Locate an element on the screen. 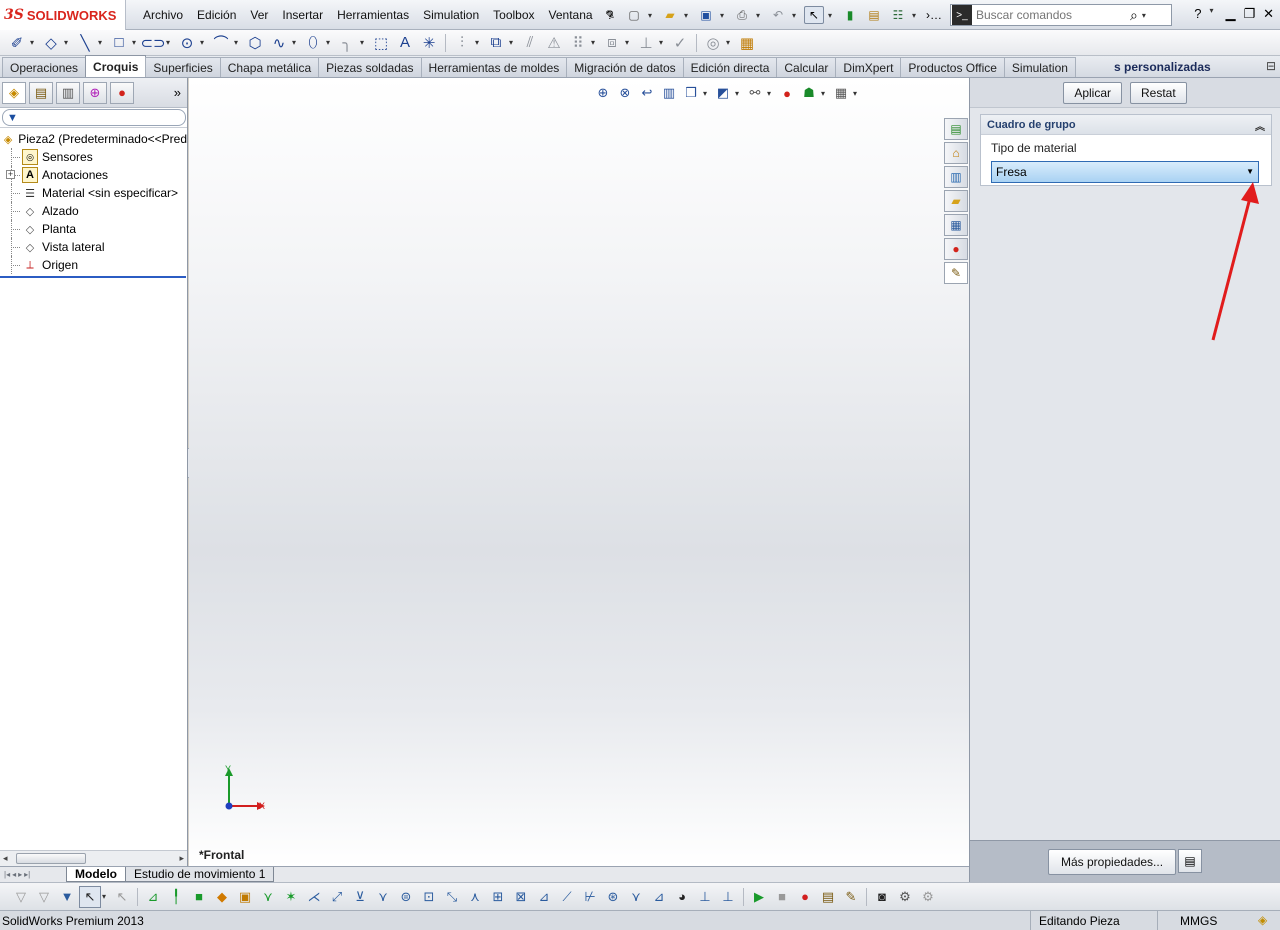 Image resolution: width=1280 pixels, height=930 pixels. snaps-dropdown-icon: ▾ is located at coordinates (730, 42).